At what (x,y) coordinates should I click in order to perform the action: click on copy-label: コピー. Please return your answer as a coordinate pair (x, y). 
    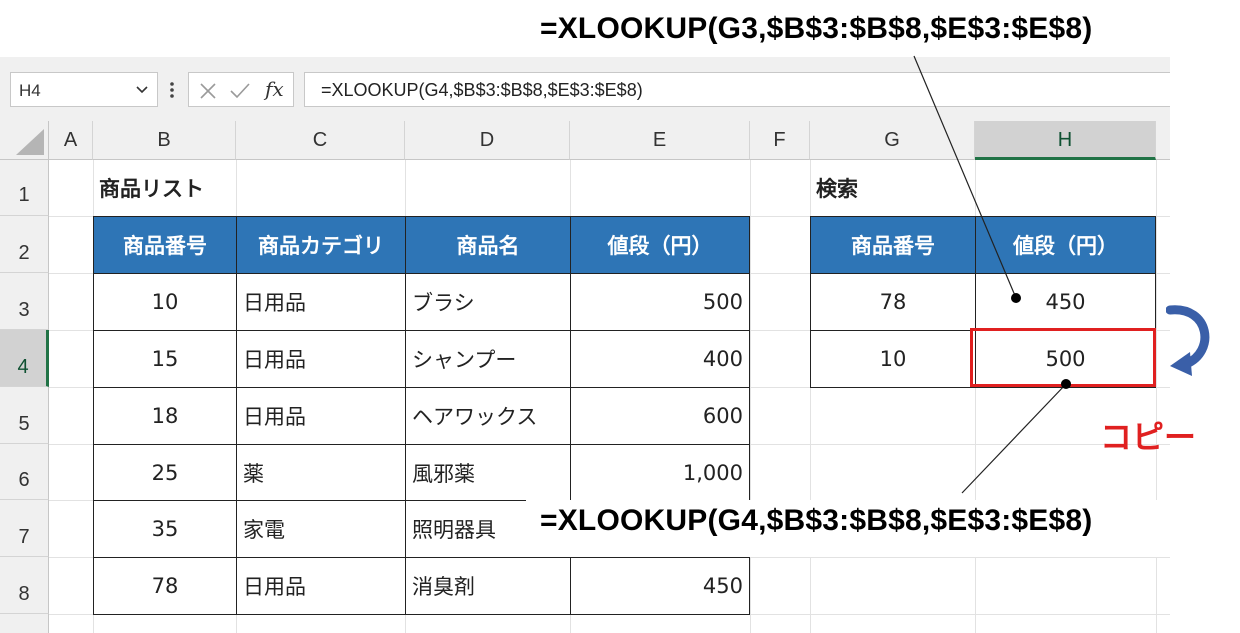
    Looking at the image, I should click on (1148, 437).